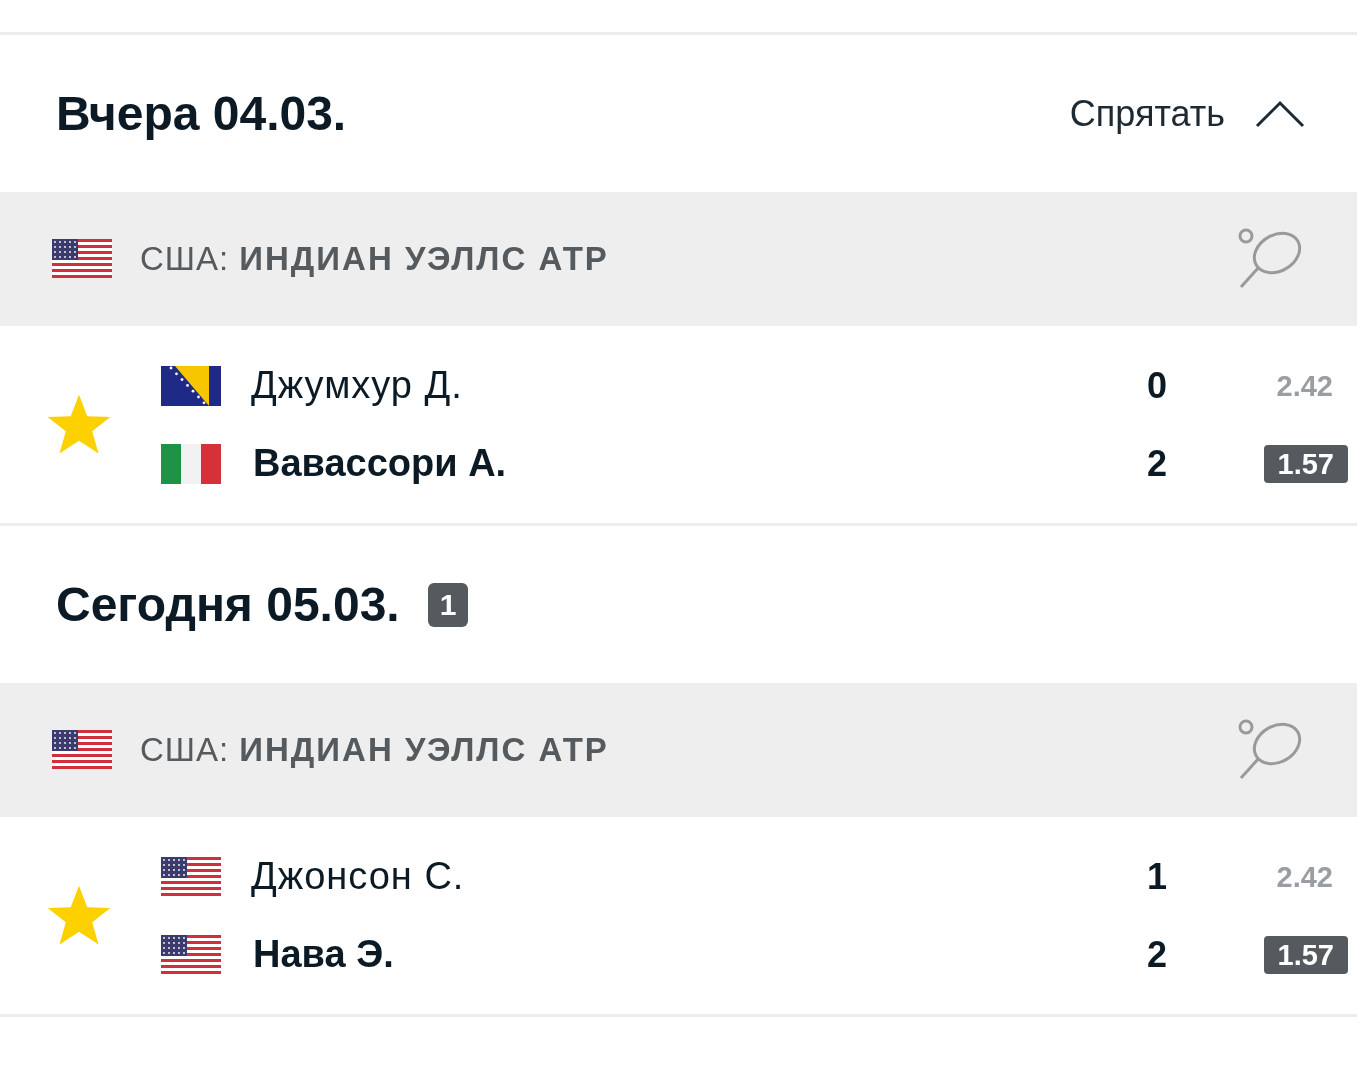  What do you see at coordinates (1157, 876) in the screenshot?
I see `score: 1` at bounding box center [1157, 876].